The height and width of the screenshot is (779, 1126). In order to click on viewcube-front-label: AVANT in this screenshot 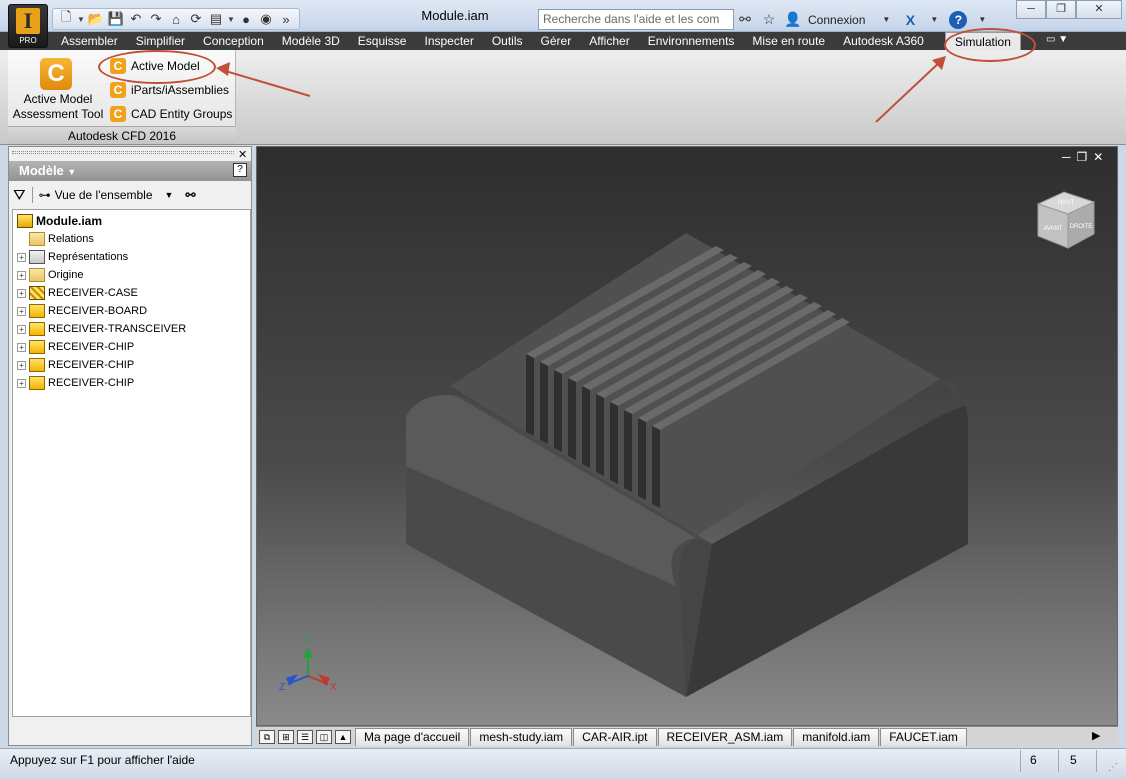, I will do `click(1052, 229)`.